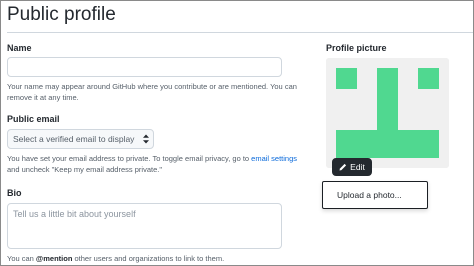 This screenshot has height=266, width=474. I want to click on name-label: Name, so click(19, 48).